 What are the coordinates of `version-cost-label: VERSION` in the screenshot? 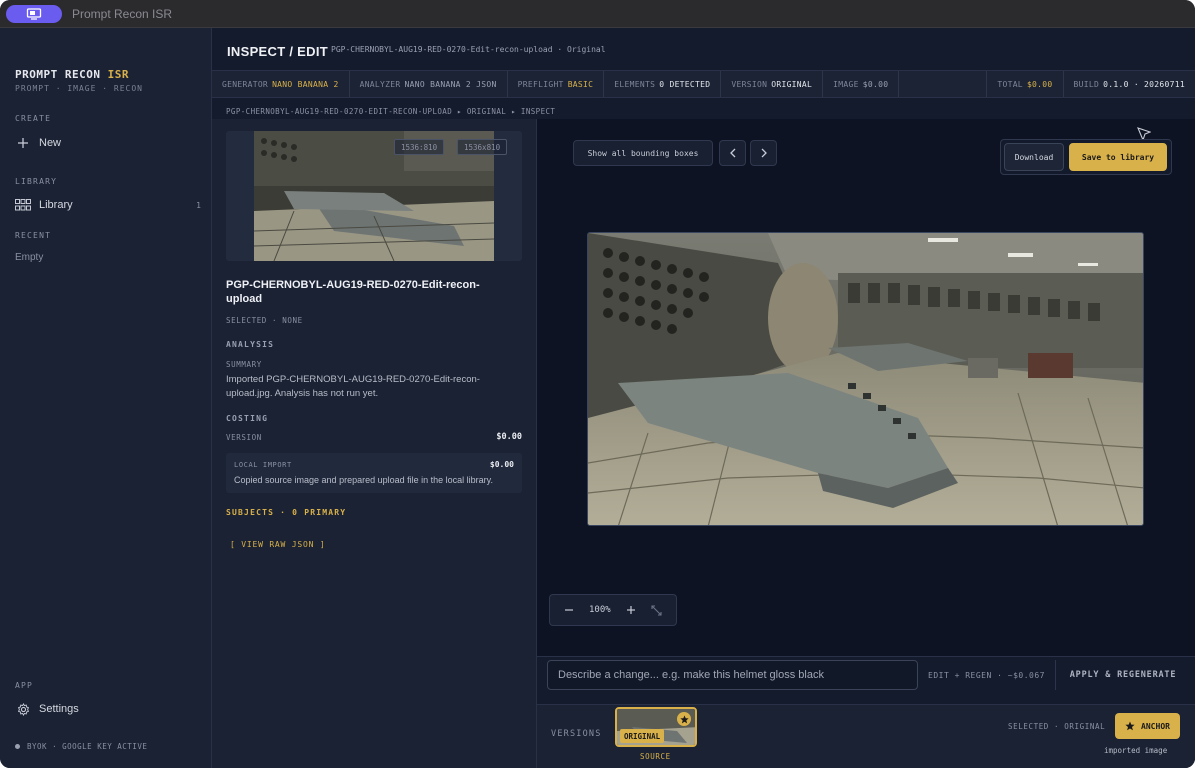 It's located at (244, 437).